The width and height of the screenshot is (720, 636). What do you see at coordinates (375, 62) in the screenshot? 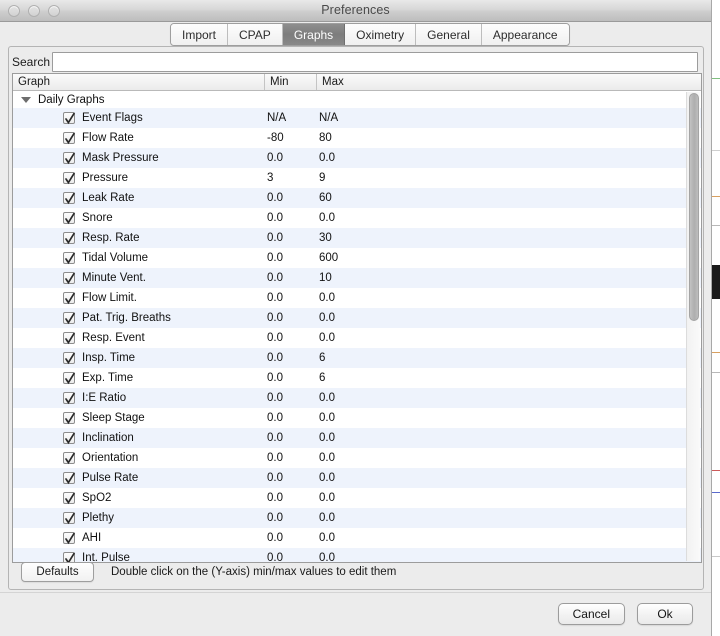
I see `search-input` at bounding box center [375, 62].